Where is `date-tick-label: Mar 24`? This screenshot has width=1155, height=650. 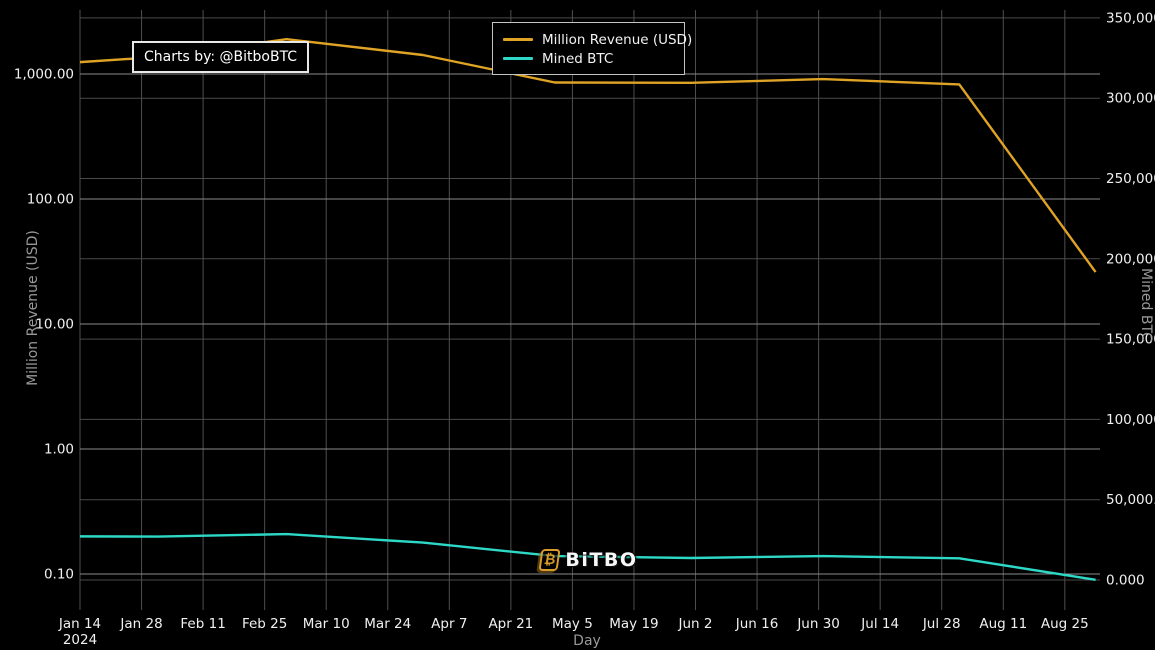
date-tick-label: Mar 24 is located at coordinates (387, 624).